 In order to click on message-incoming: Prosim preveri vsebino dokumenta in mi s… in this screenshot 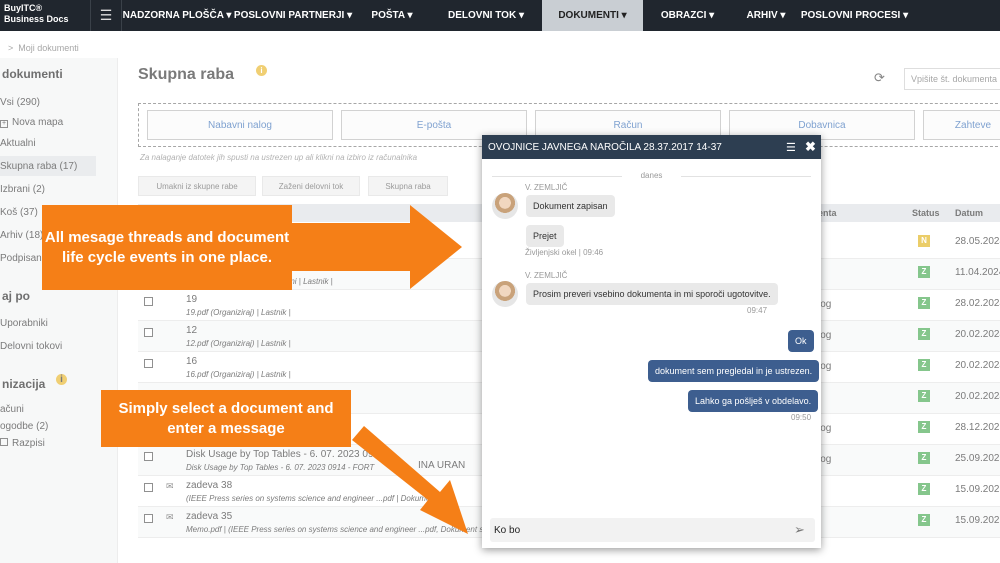, I will do `click(652, 294)`.